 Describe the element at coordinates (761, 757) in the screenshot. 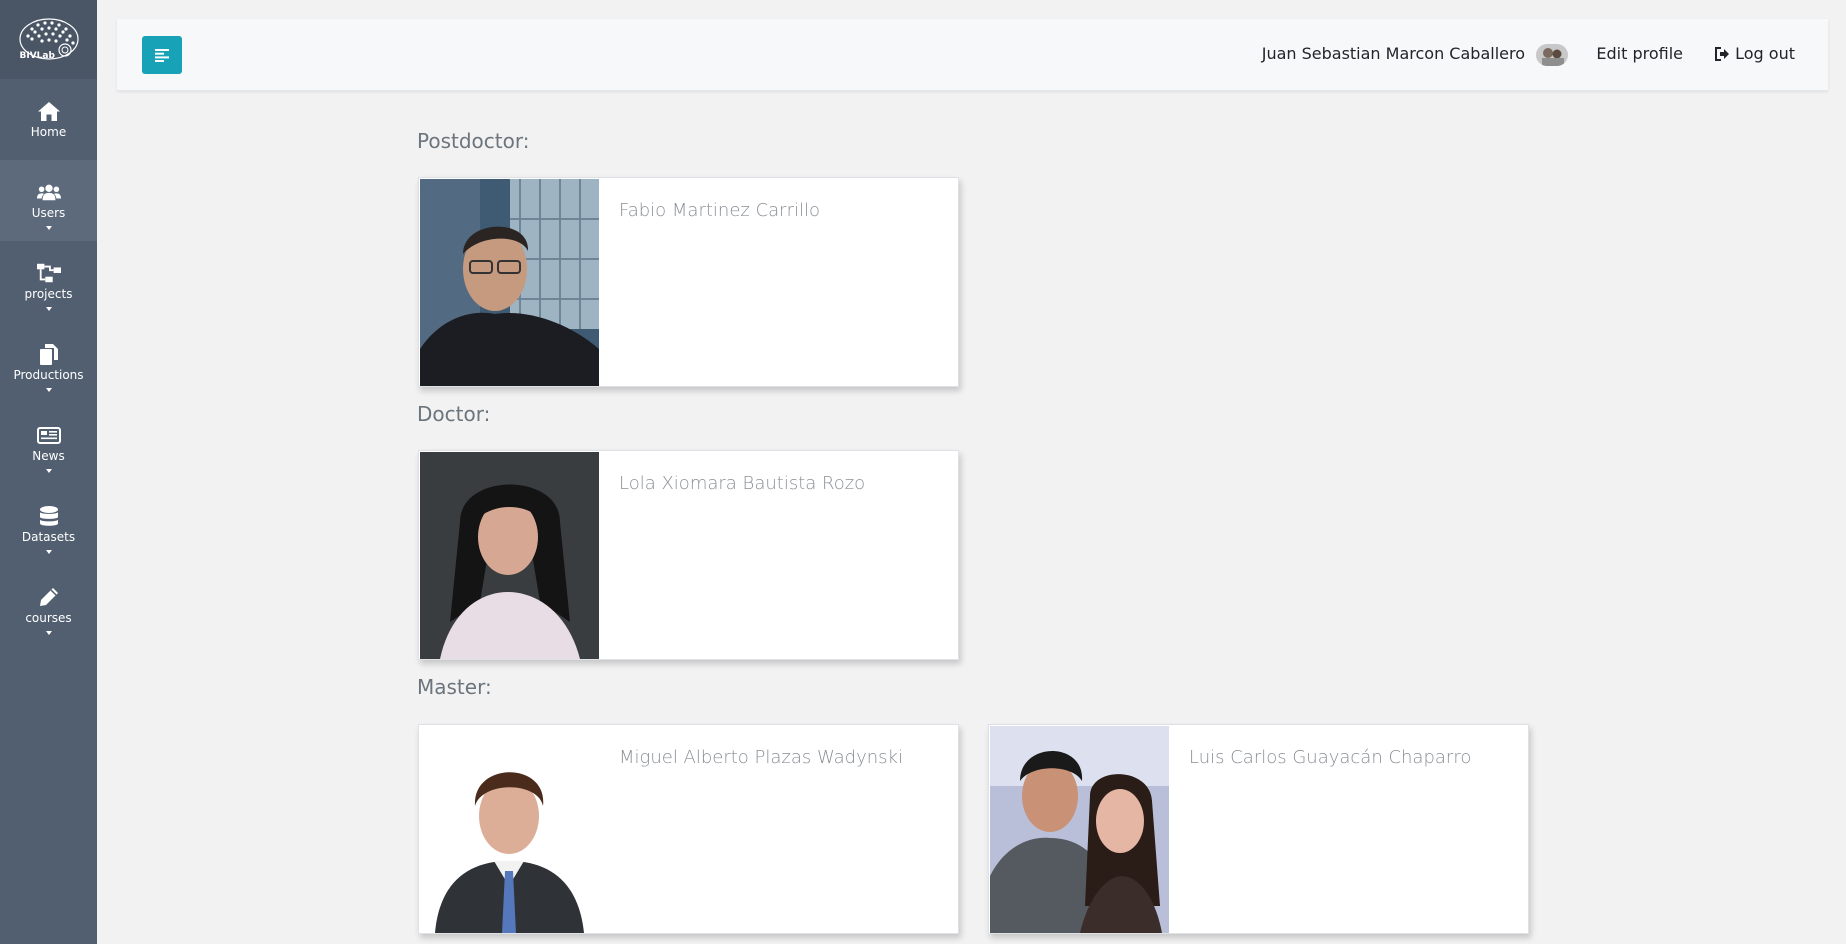

I see `member-name: Miguel Alberto Plazas Wadynski` at that location.